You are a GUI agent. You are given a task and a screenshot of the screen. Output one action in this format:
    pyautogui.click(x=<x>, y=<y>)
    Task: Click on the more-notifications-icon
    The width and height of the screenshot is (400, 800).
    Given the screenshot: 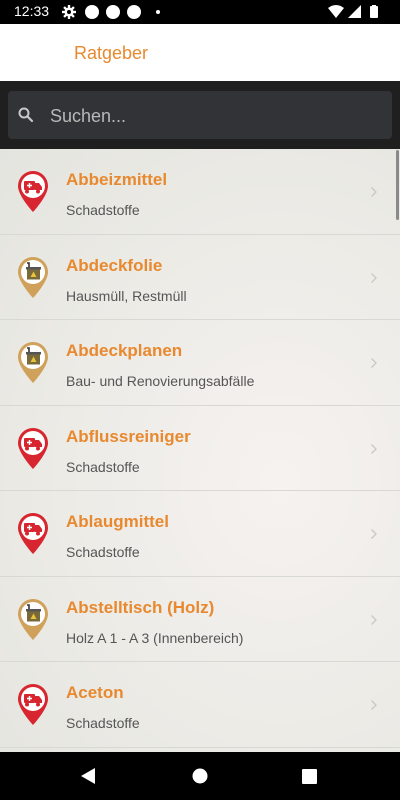 What is the action you would take?
    pyautogui.click(x=158, y=12)
    